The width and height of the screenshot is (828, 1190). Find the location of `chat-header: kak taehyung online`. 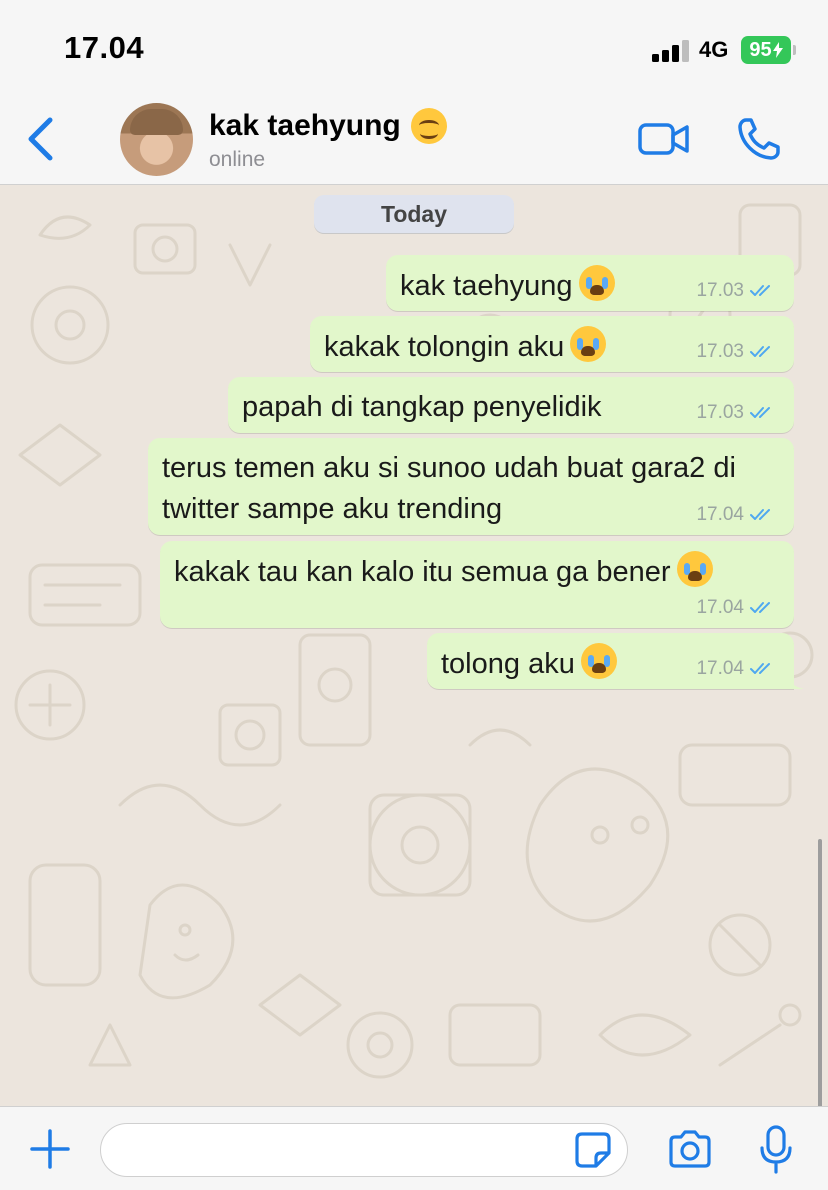

chat-header: kak taehyung online is located at coordinates (414, 140).